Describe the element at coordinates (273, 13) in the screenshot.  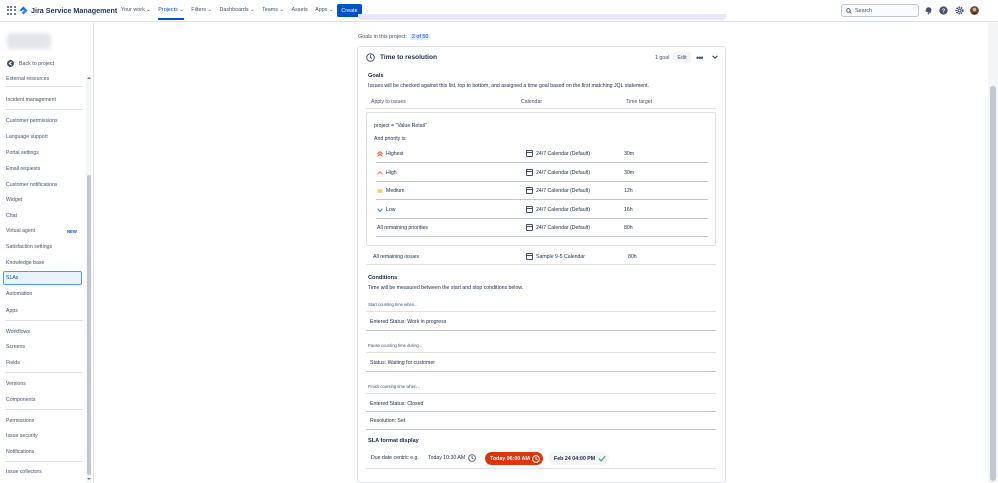
I see `nav-teams: Teams ⌄` at that location.